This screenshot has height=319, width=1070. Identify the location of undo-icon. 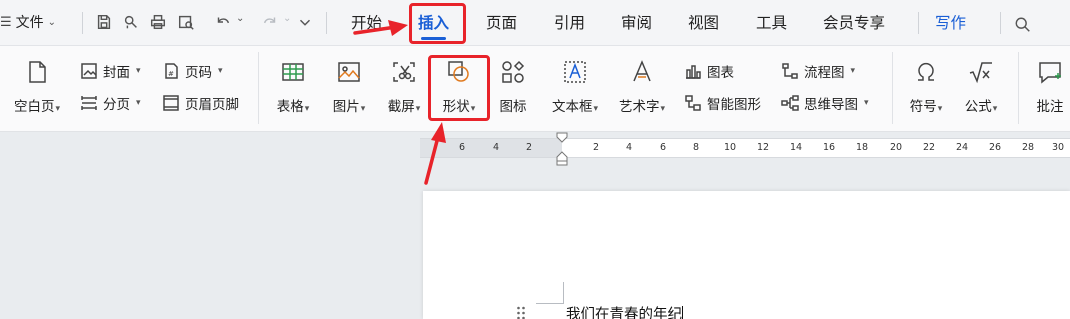
(223, 22).